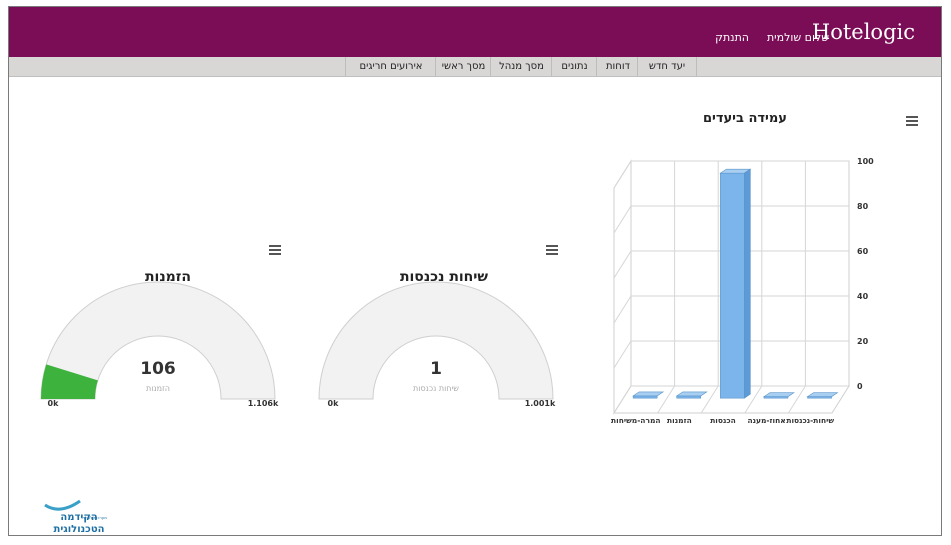 The image size is (951, 545). Describe the element at coordinates (636, 420) in the screenshot. I see `chart-xtick-label: המרה-משיחות` at that location.